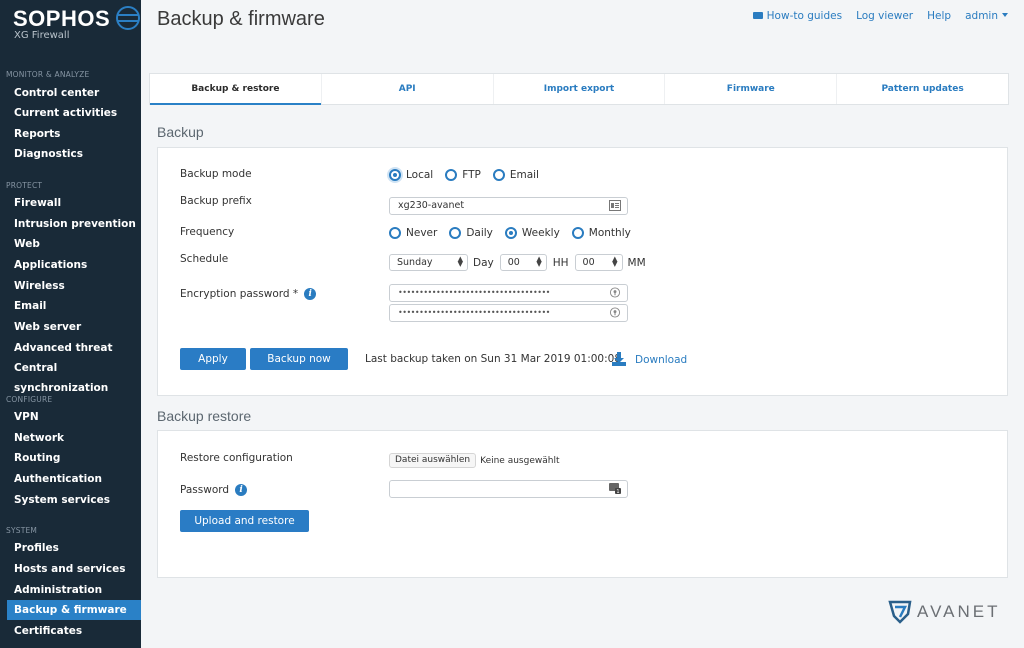 The image size is (1024, 648). What do you see at coordinates (560, 262) in the screenshot?
I see `hour-unit: HH` at bounding box center [560, 262].